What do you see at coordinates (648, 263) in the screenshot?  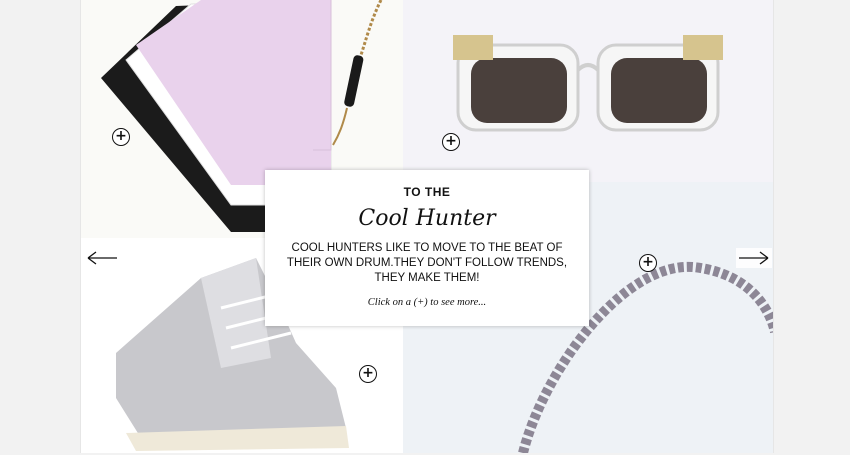 I see `necklace-expand-button: +` at bounding box center [648, 263].